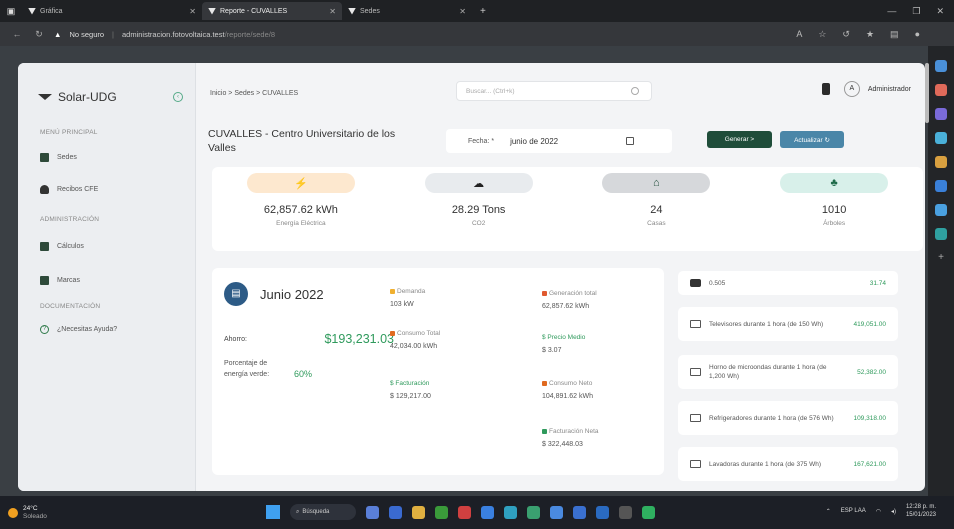 Image resolution: width=954 pixels, height=529 pixels. Describe the element at coordinates (941, 162) in the screenshot. I see `office-icon` at that location.